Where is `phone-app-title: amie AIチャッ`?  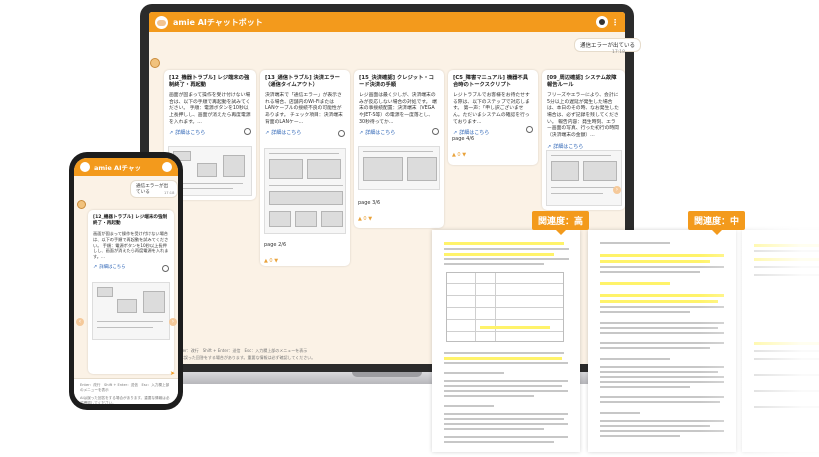 phone-app-title: amie AIチャッ is located at coordinates (117, 168).